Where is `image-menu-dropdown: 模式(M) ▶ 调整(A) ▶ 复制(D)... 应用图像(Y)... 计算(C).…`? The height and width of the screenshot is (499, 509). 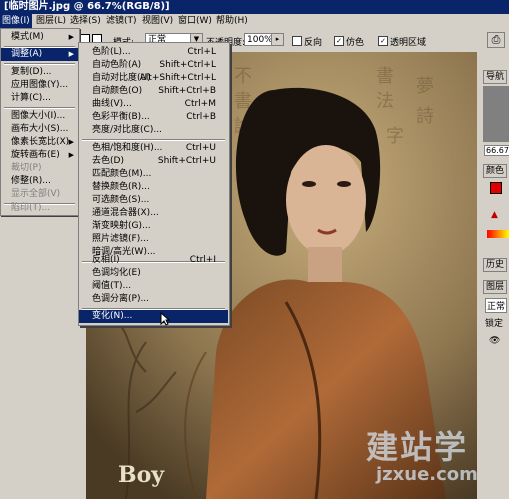
image-menu-dropdown: 模式(M) ▶ 调整(A) ▶ 复制(D)... 应用图像(Y)... 计算(C).… is located at coordinates (40, 122).